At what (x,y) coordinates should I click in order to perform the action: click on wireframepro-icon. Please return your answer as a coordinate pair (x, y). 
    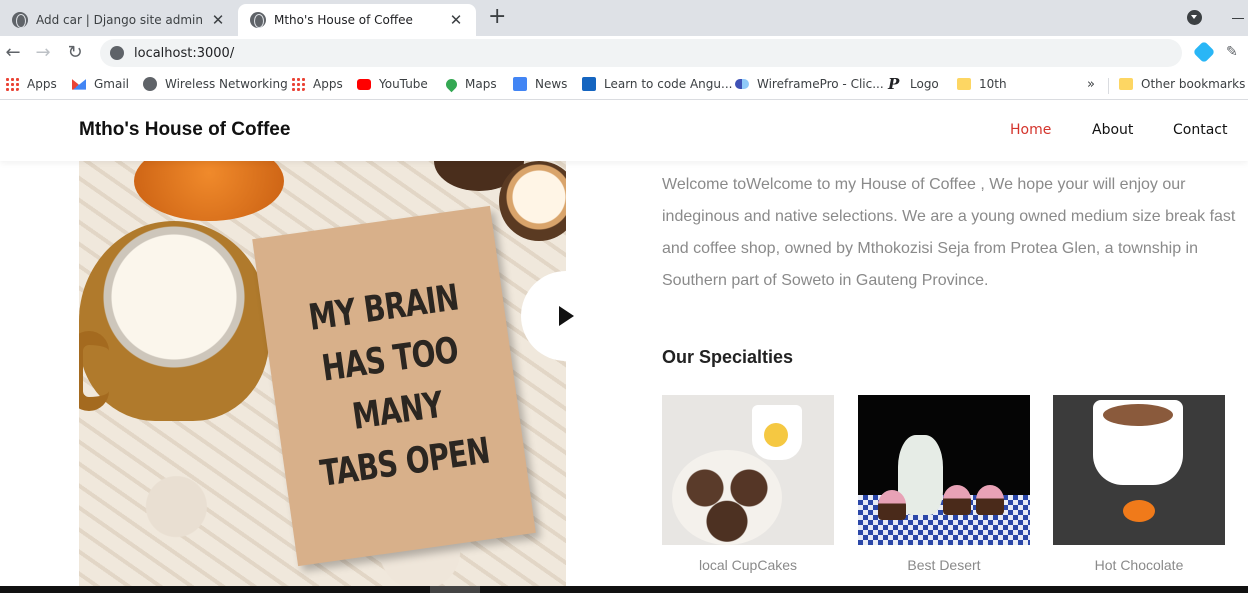
    Looking at the image, I should click on (742, 84).